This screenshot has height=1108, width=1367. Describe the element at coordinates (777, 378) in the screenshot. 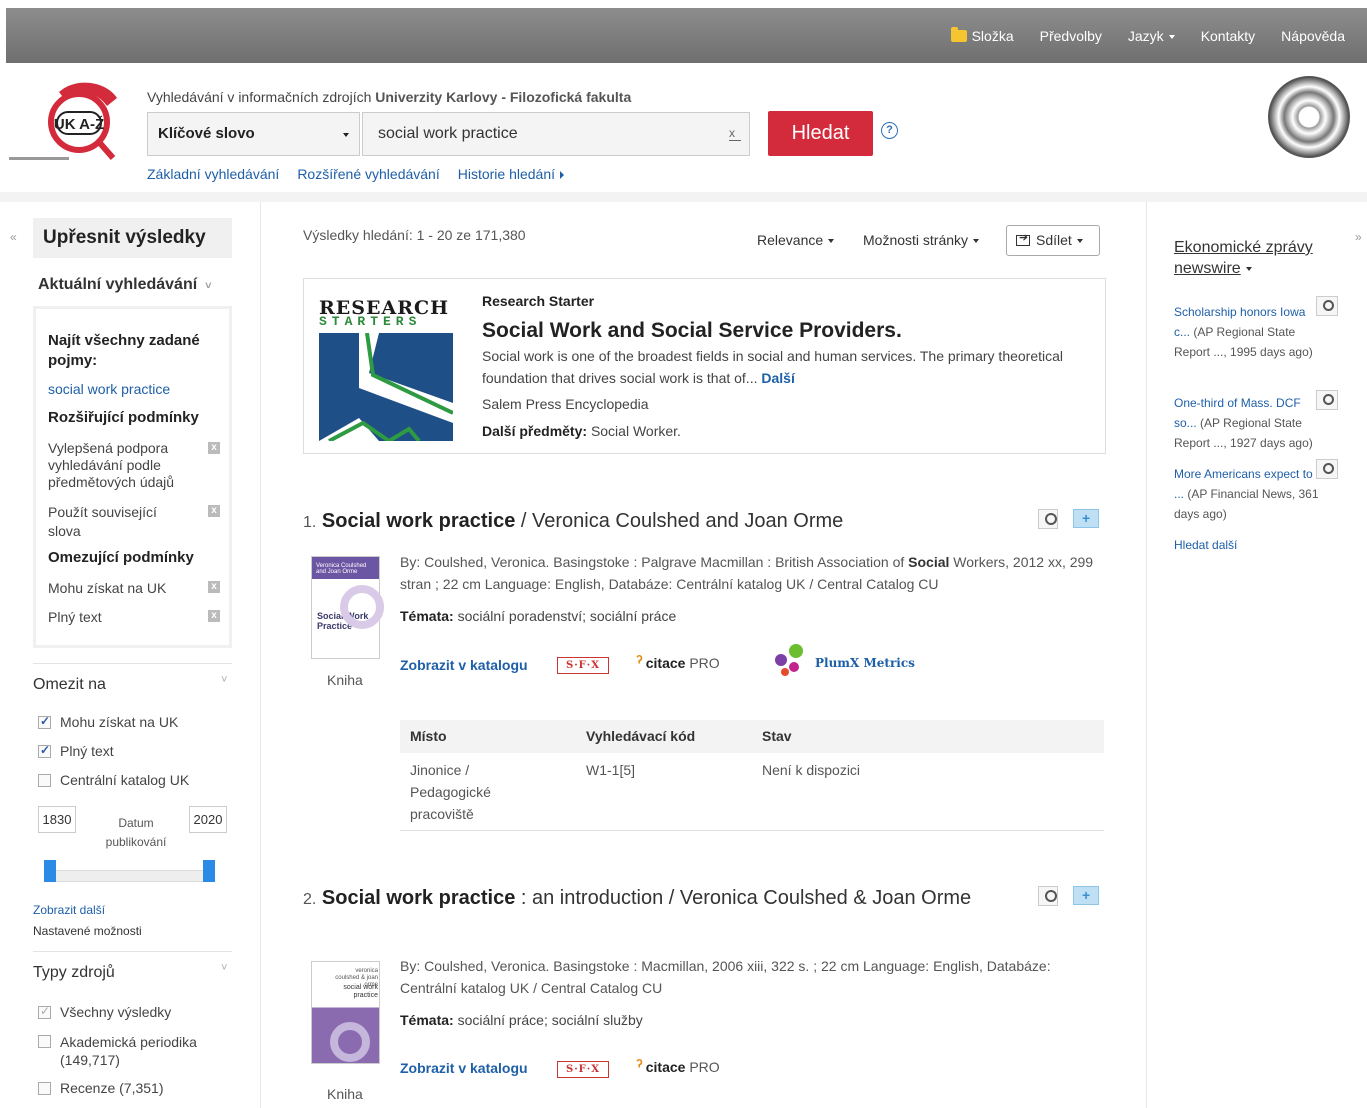

I see `more-link: Další` at that location.